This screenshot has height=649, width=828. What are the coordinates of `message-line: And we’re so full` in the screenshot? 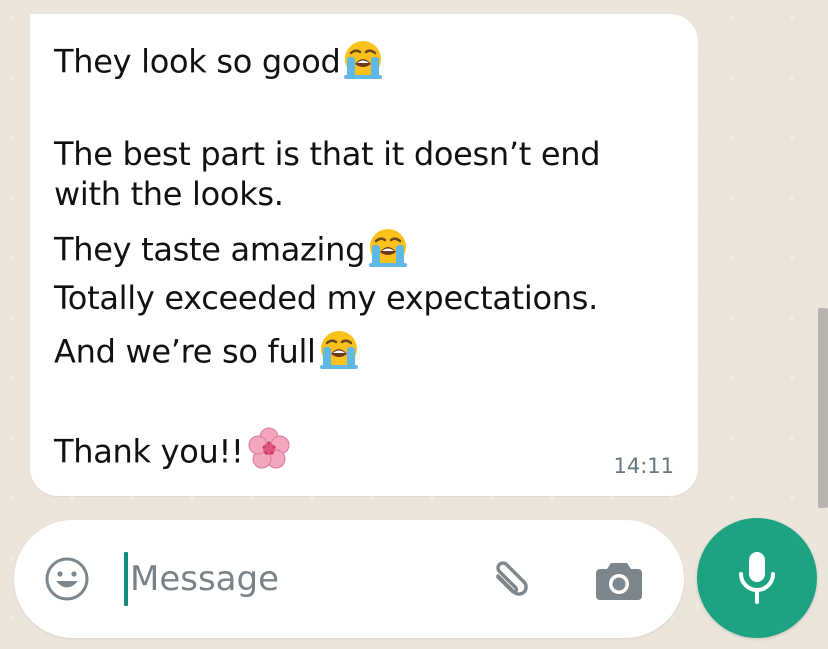 It's located at (207, 353).